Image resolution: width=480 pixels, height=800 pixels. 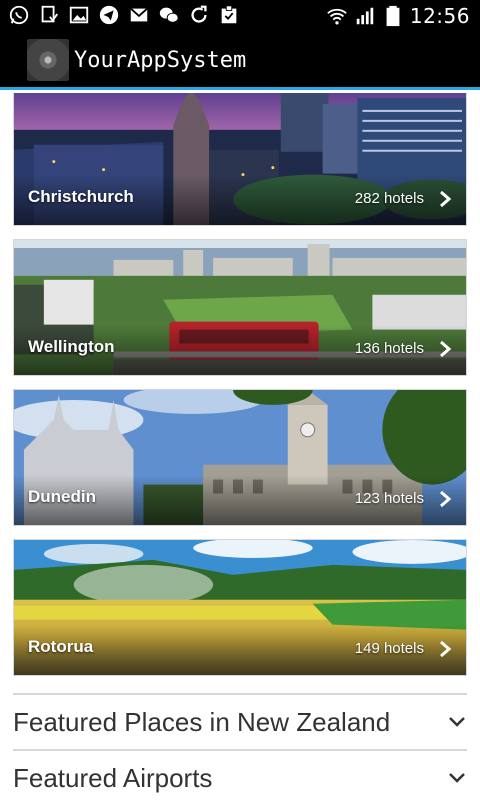 What do you see at coordinates (109, 15) in the screenshot?
I see `telegram-icon` at bounding box center [109, 15].